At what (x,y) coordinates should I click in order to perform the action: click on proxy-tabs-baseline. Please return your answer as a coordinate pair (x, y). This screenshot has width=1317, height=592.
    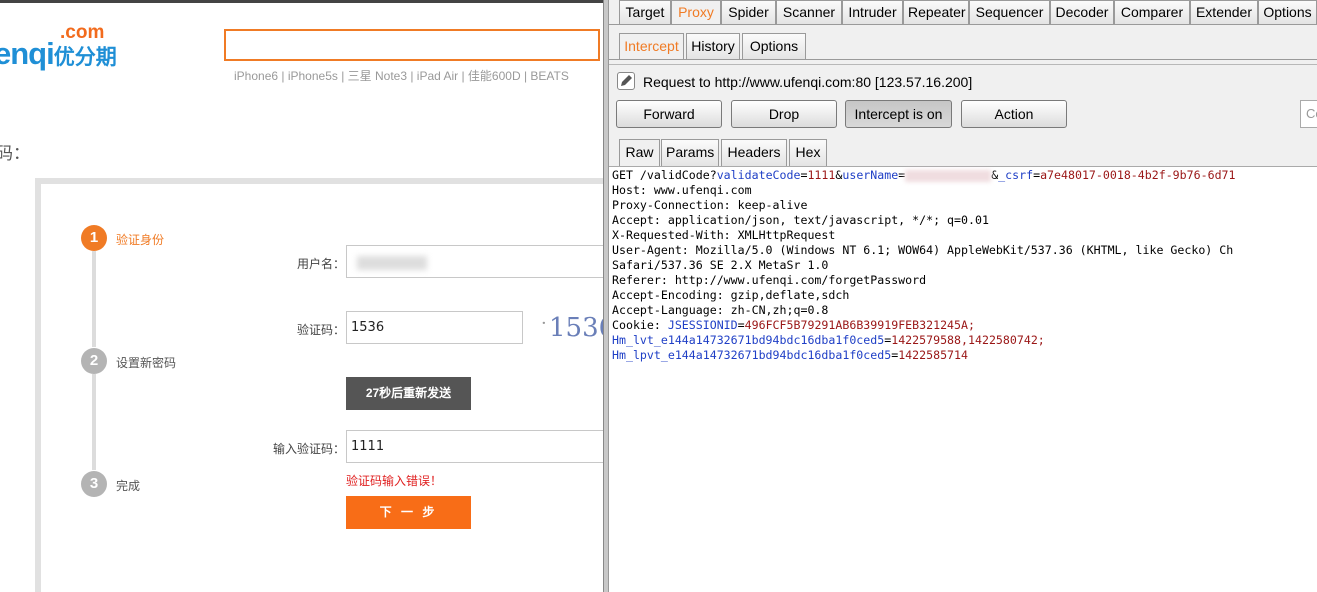
    Looking at the image, I should click on (963, 59).